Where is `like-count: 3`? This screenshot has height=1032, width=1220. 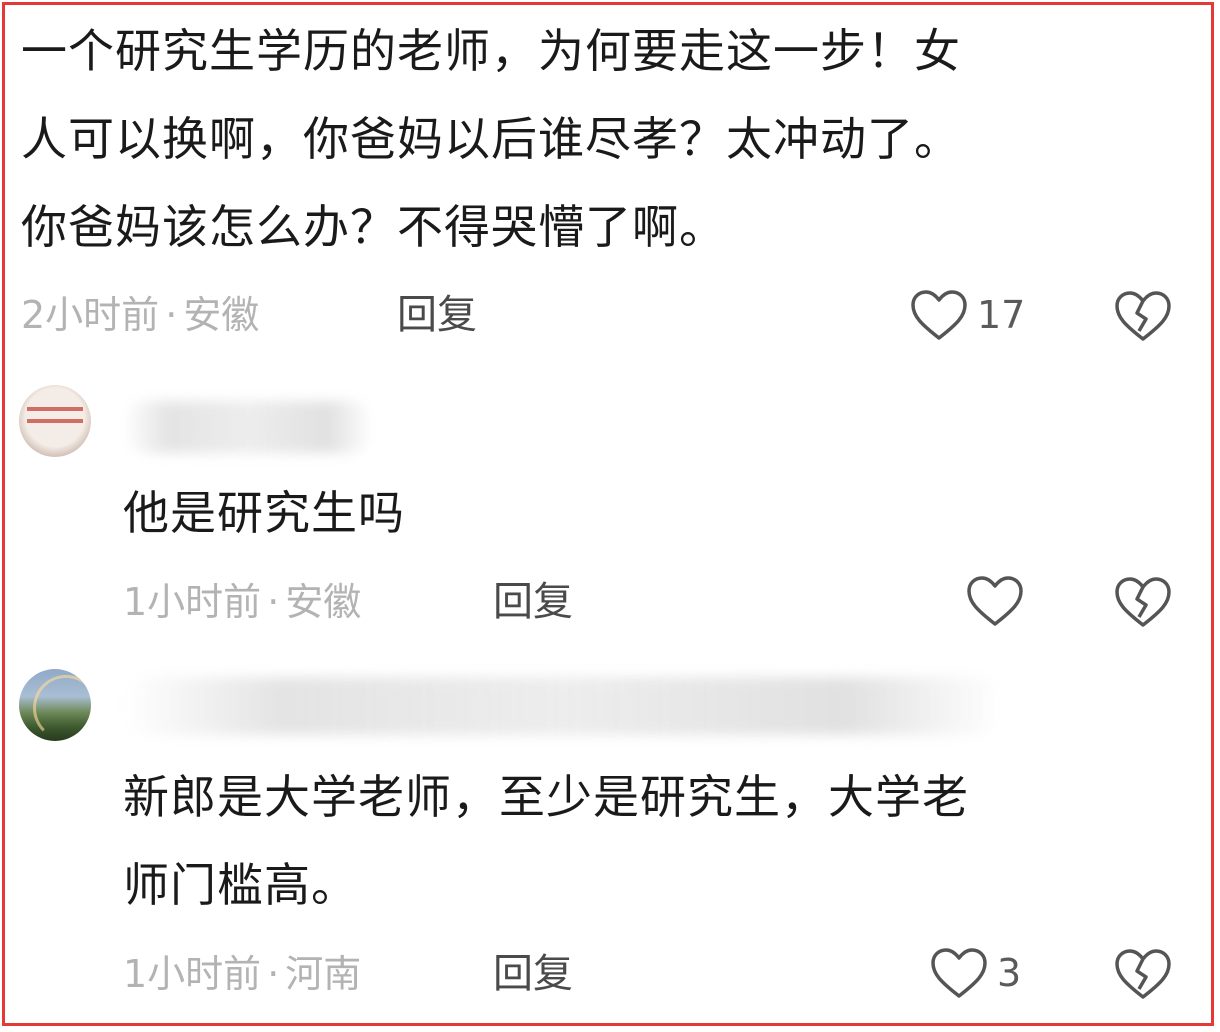
like-count: 3 is located at coordinates (1009, 973).